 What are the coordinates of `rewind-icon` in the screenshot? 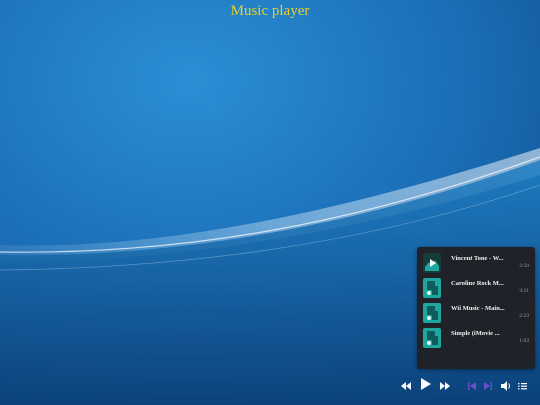 It's located at (406, 386).